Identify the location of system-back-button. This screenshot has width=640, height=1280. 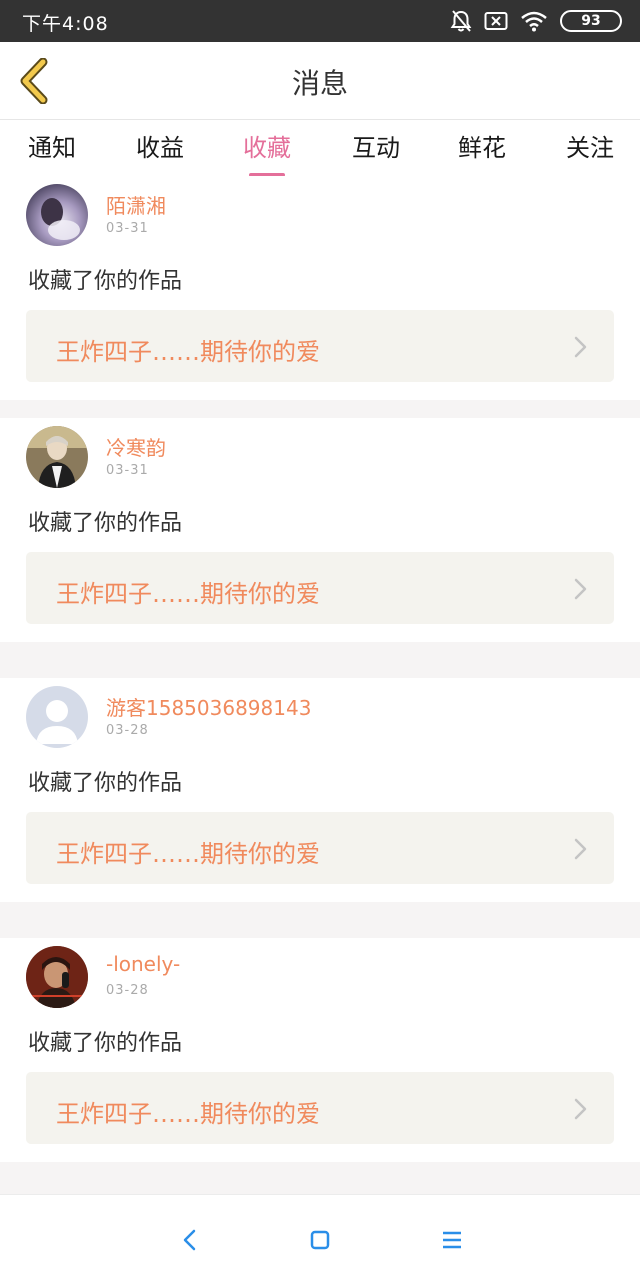
(189, 1240).